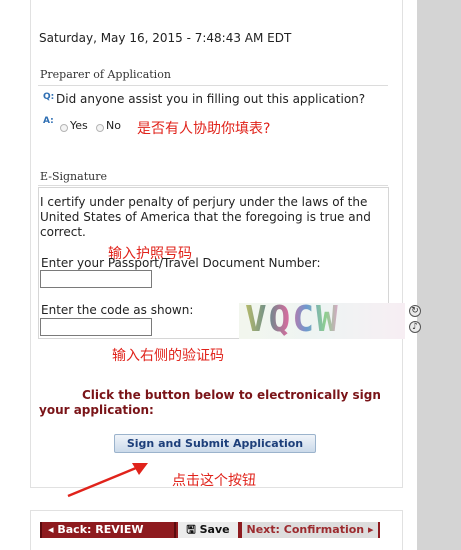 This screenshot has height=550, width=461. What do you see at coordinates (96, 279) in the screenshot?
I see `passport-input` at bounding box center [96, 279].